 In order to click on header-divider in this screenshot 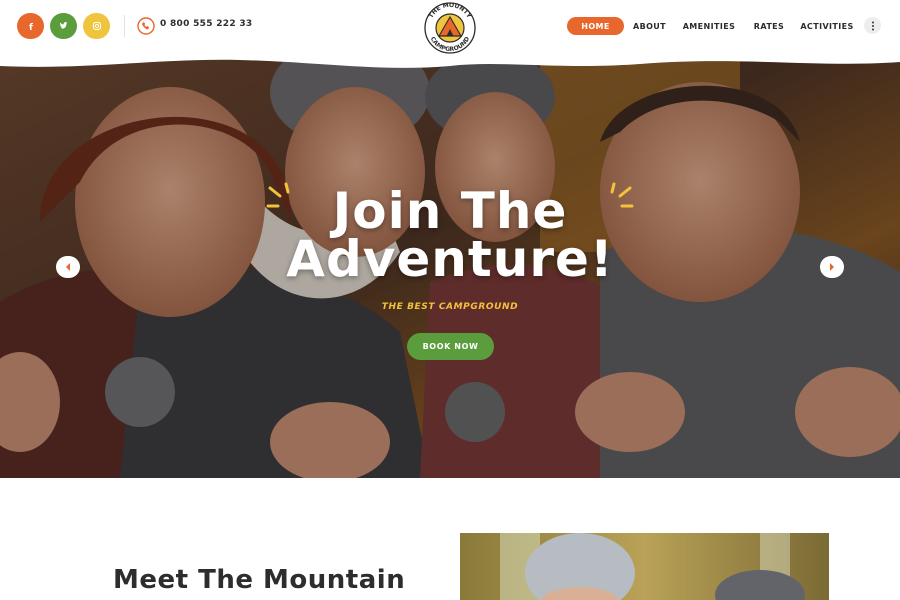, I will do `click(124, 26)`.